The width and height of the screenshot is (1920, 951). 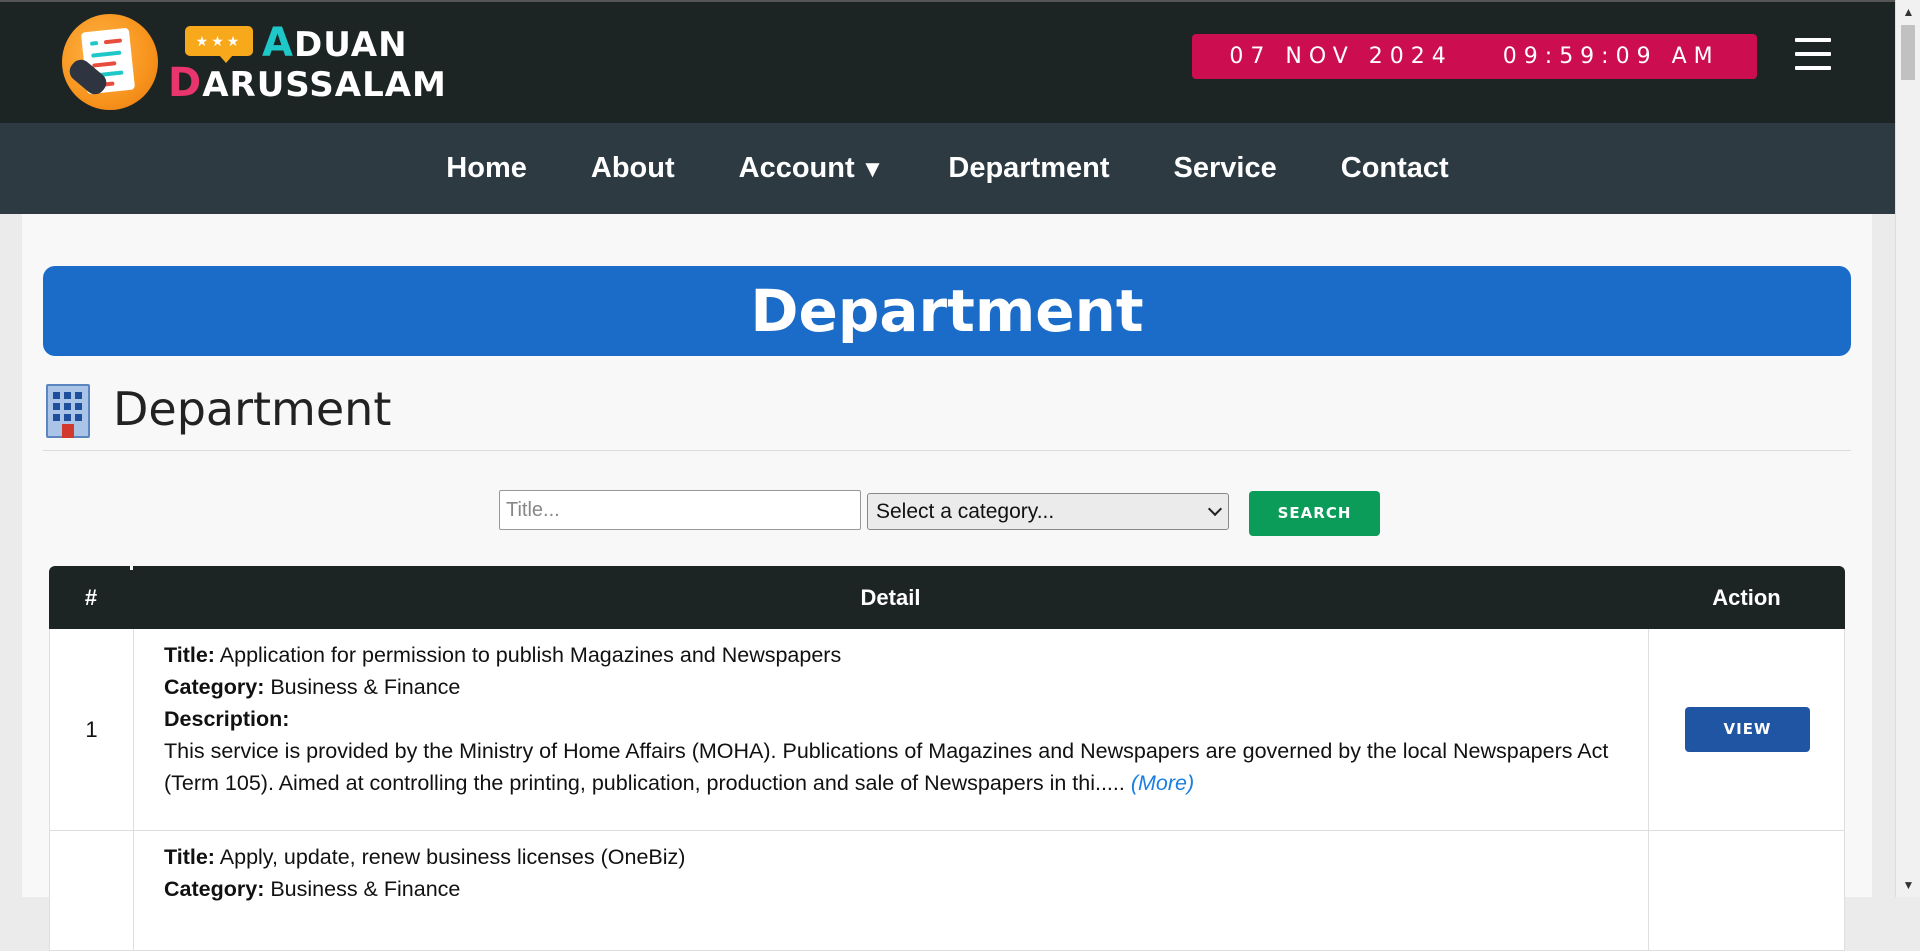 I want to click on nav-home: Home, so click(x=486, y=168).